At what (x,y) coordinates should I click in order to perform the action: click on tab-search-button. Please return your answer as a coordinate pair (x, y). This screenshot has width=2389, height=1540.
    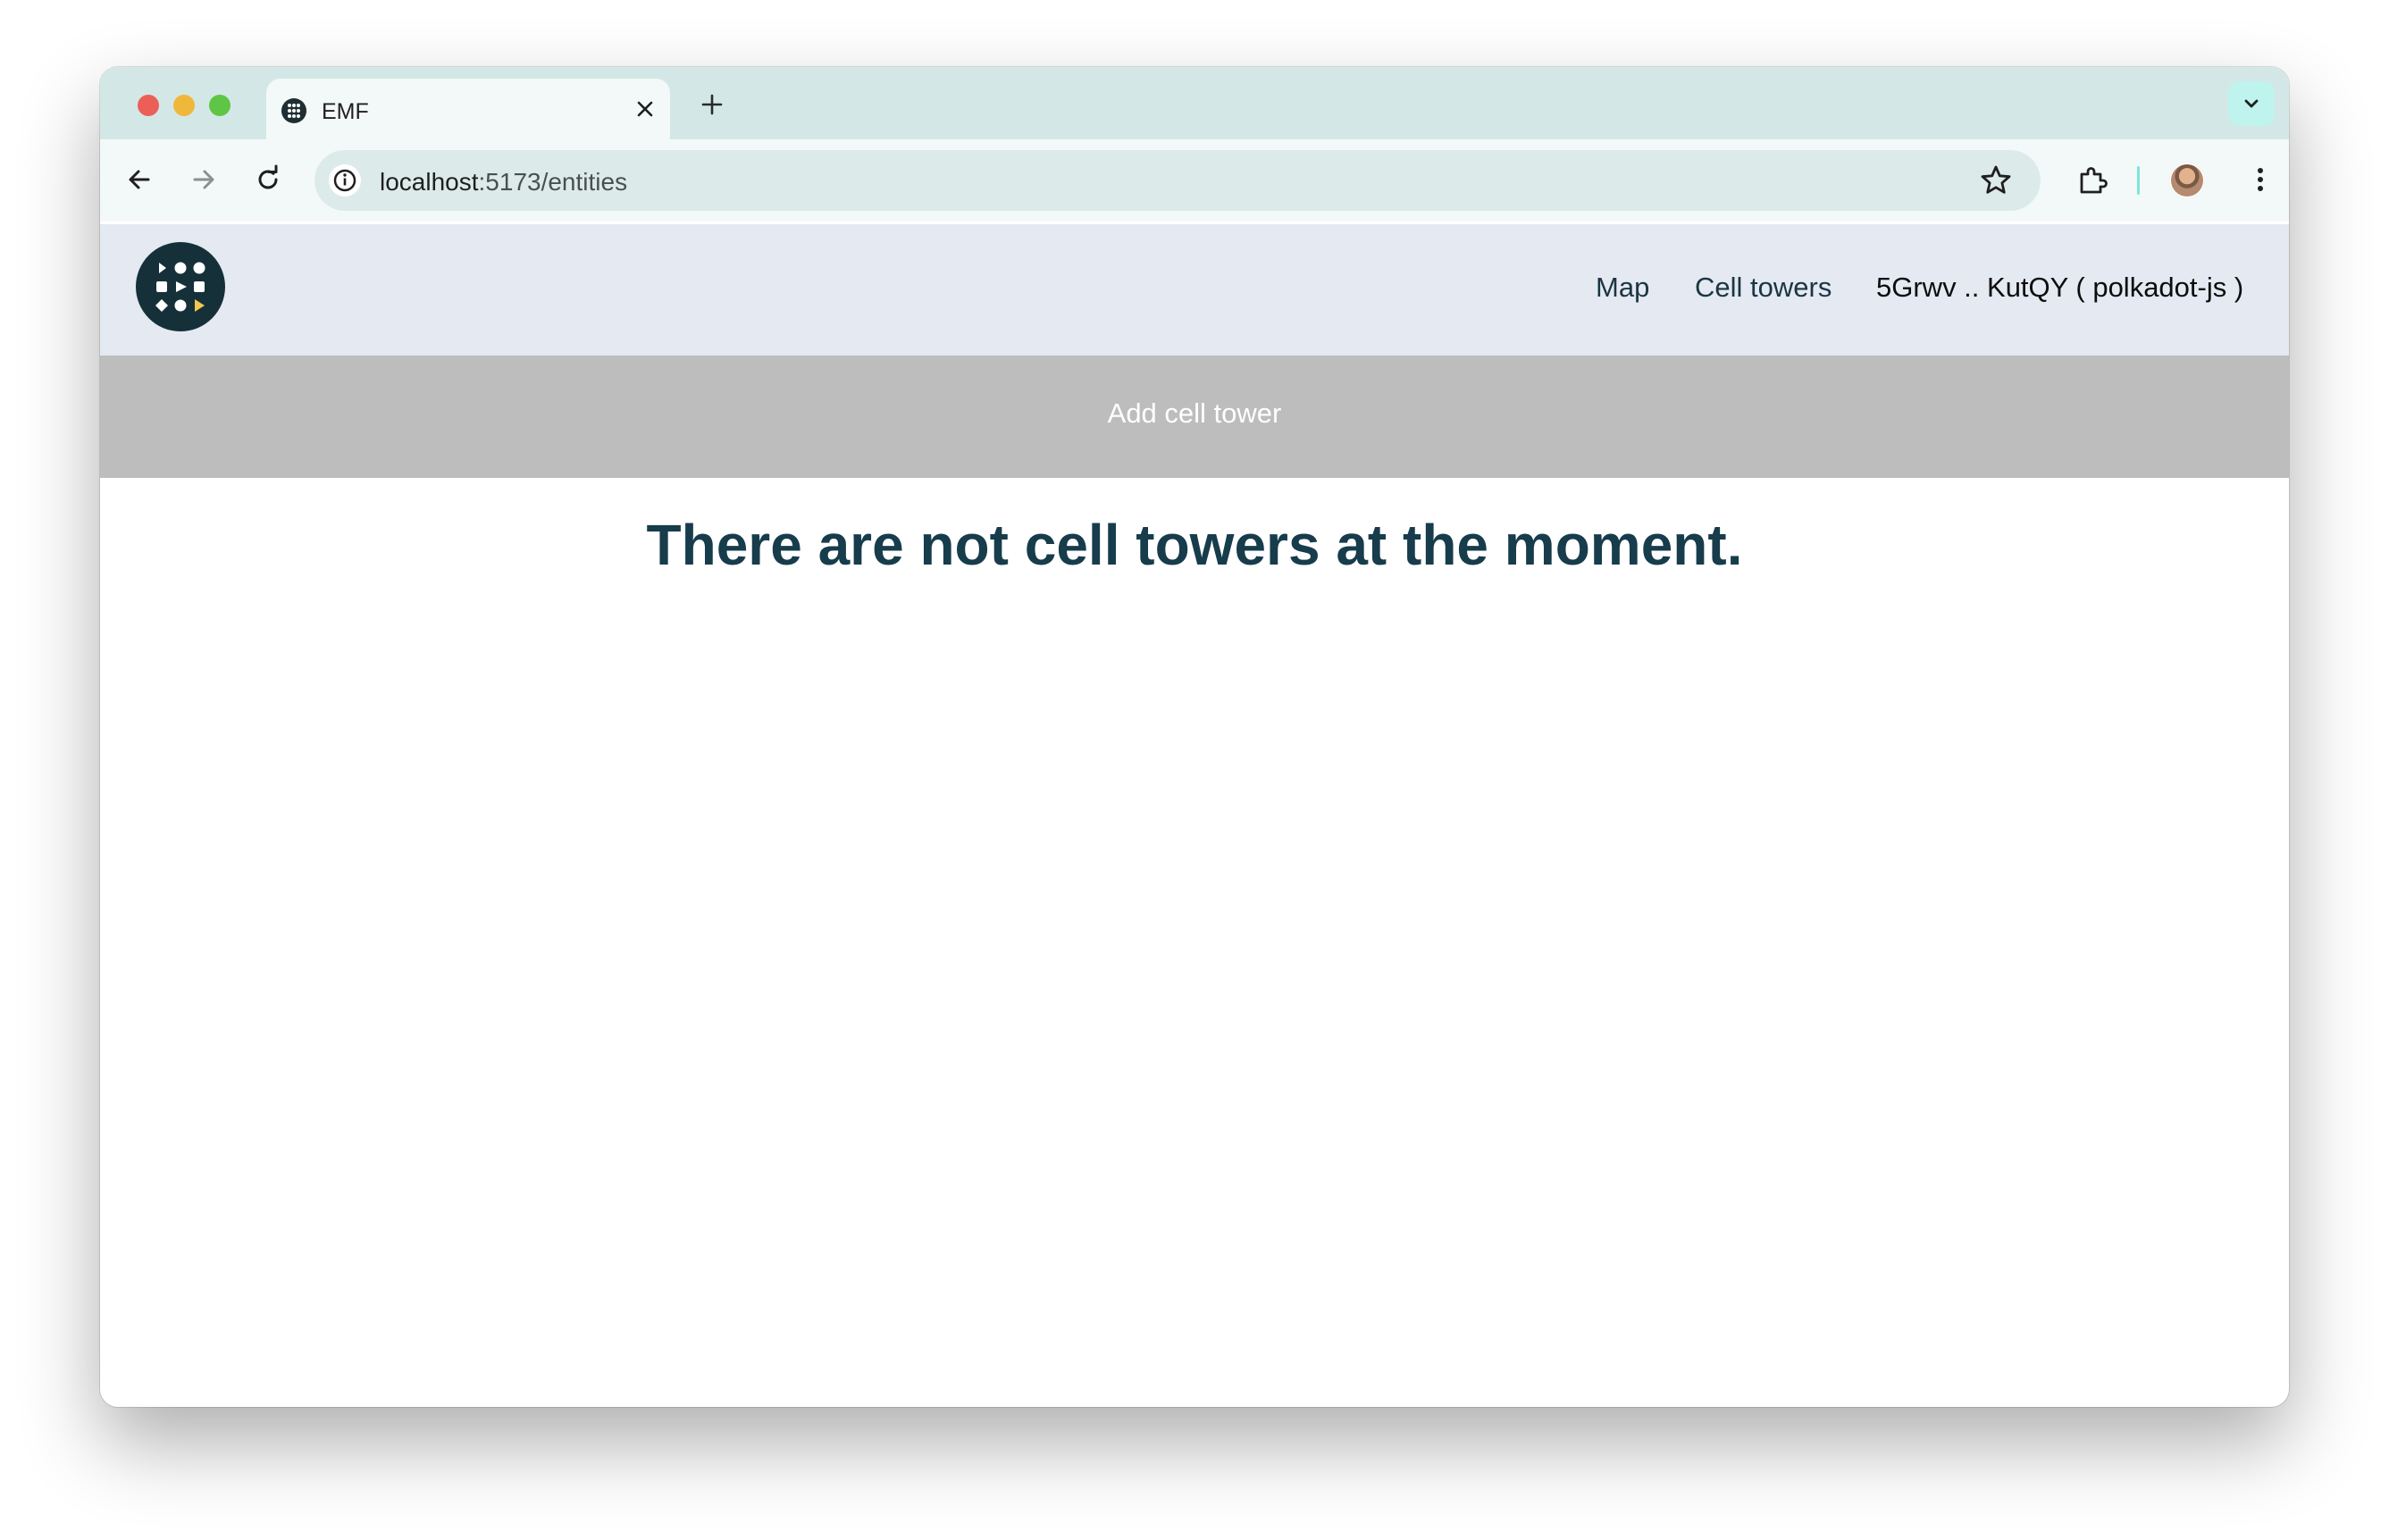
    Looking at the image, I should click on (2251, 104).